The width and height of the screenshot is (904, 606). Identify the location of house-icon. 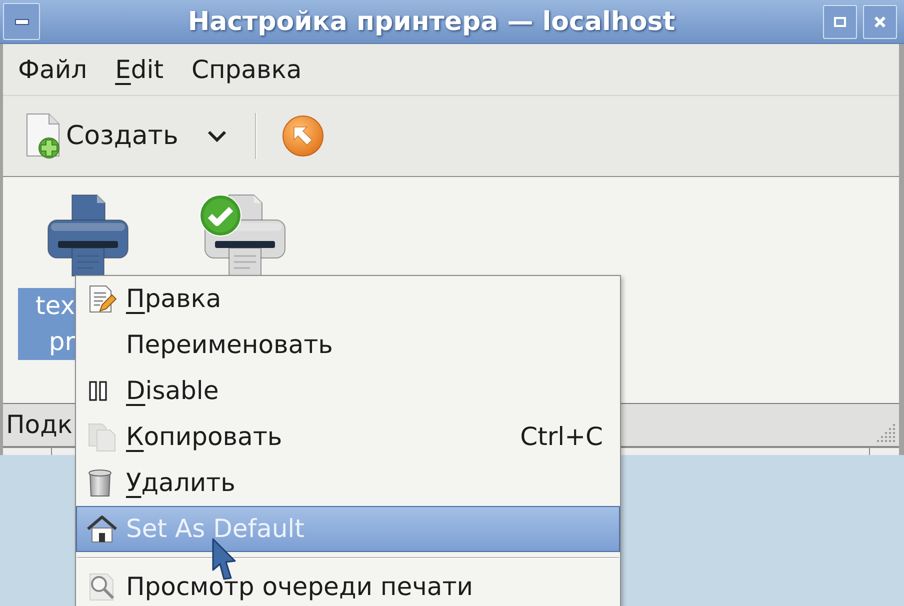
(102, 529).